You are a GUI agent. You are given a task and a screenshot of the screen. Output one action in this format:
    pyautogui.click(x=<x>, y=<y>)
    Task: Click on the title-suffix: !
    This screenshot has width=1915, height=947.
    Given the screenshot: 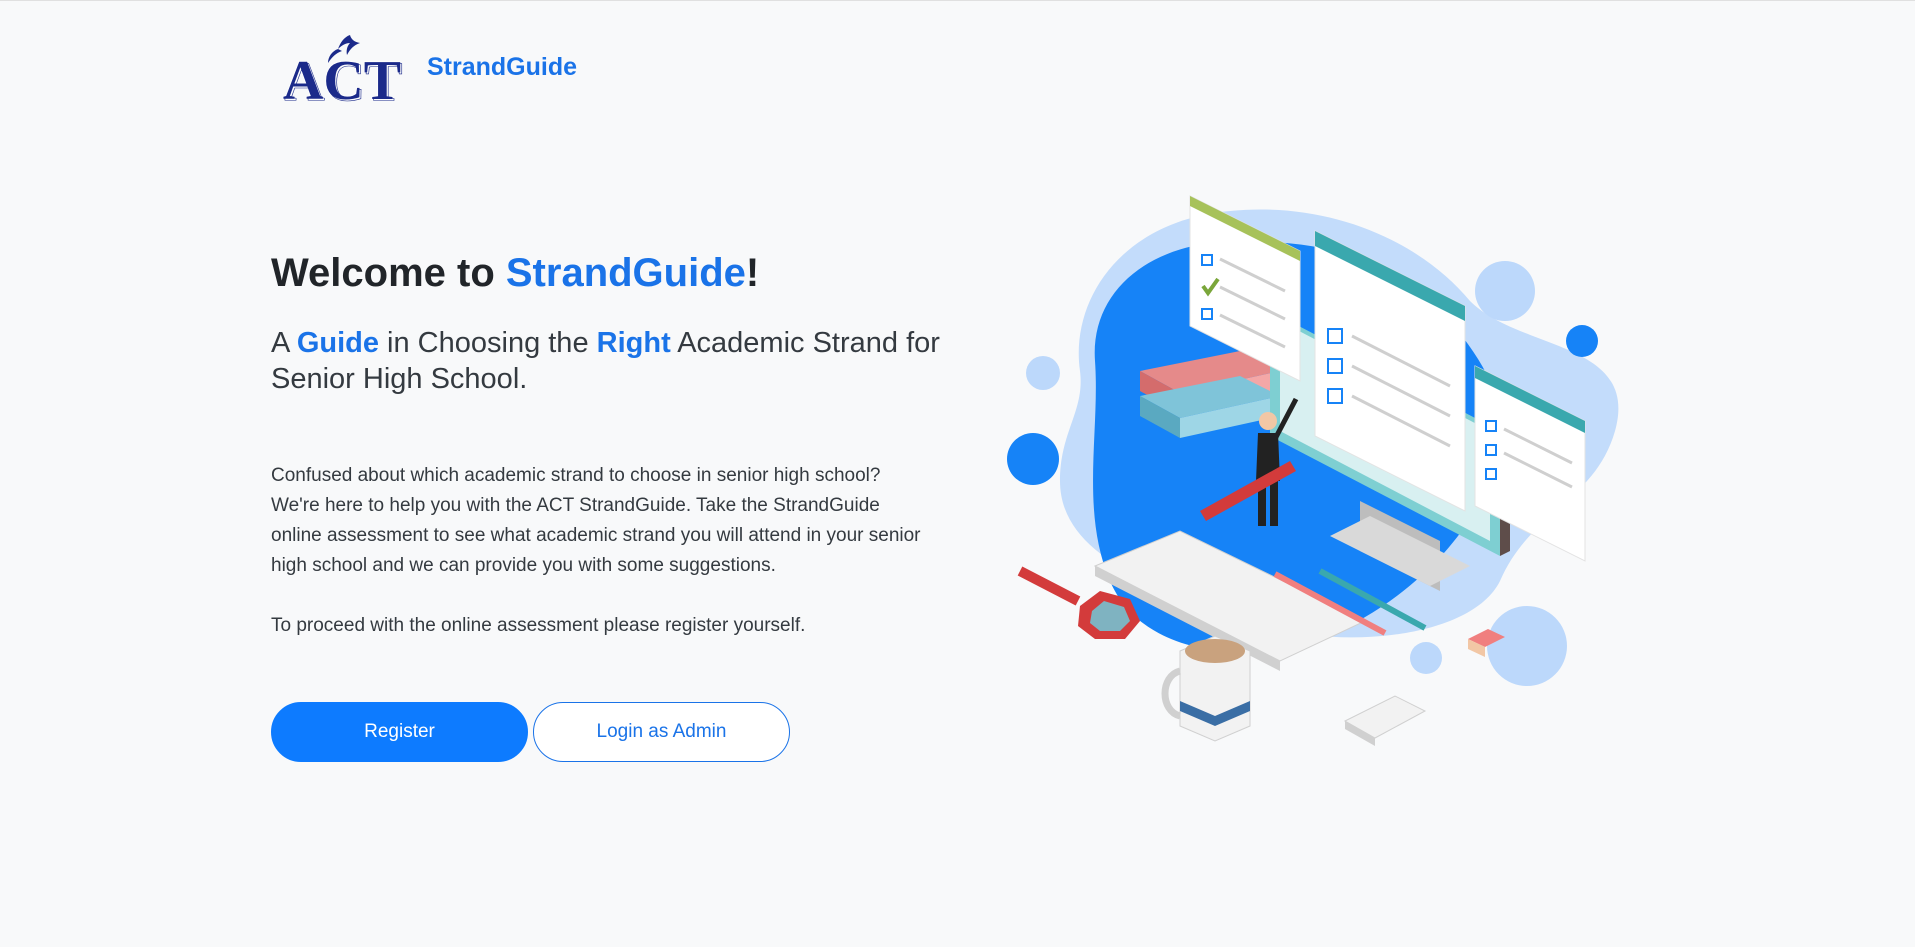 What is the action you would take?
    pyautogui.click(x=752, y=273)
    